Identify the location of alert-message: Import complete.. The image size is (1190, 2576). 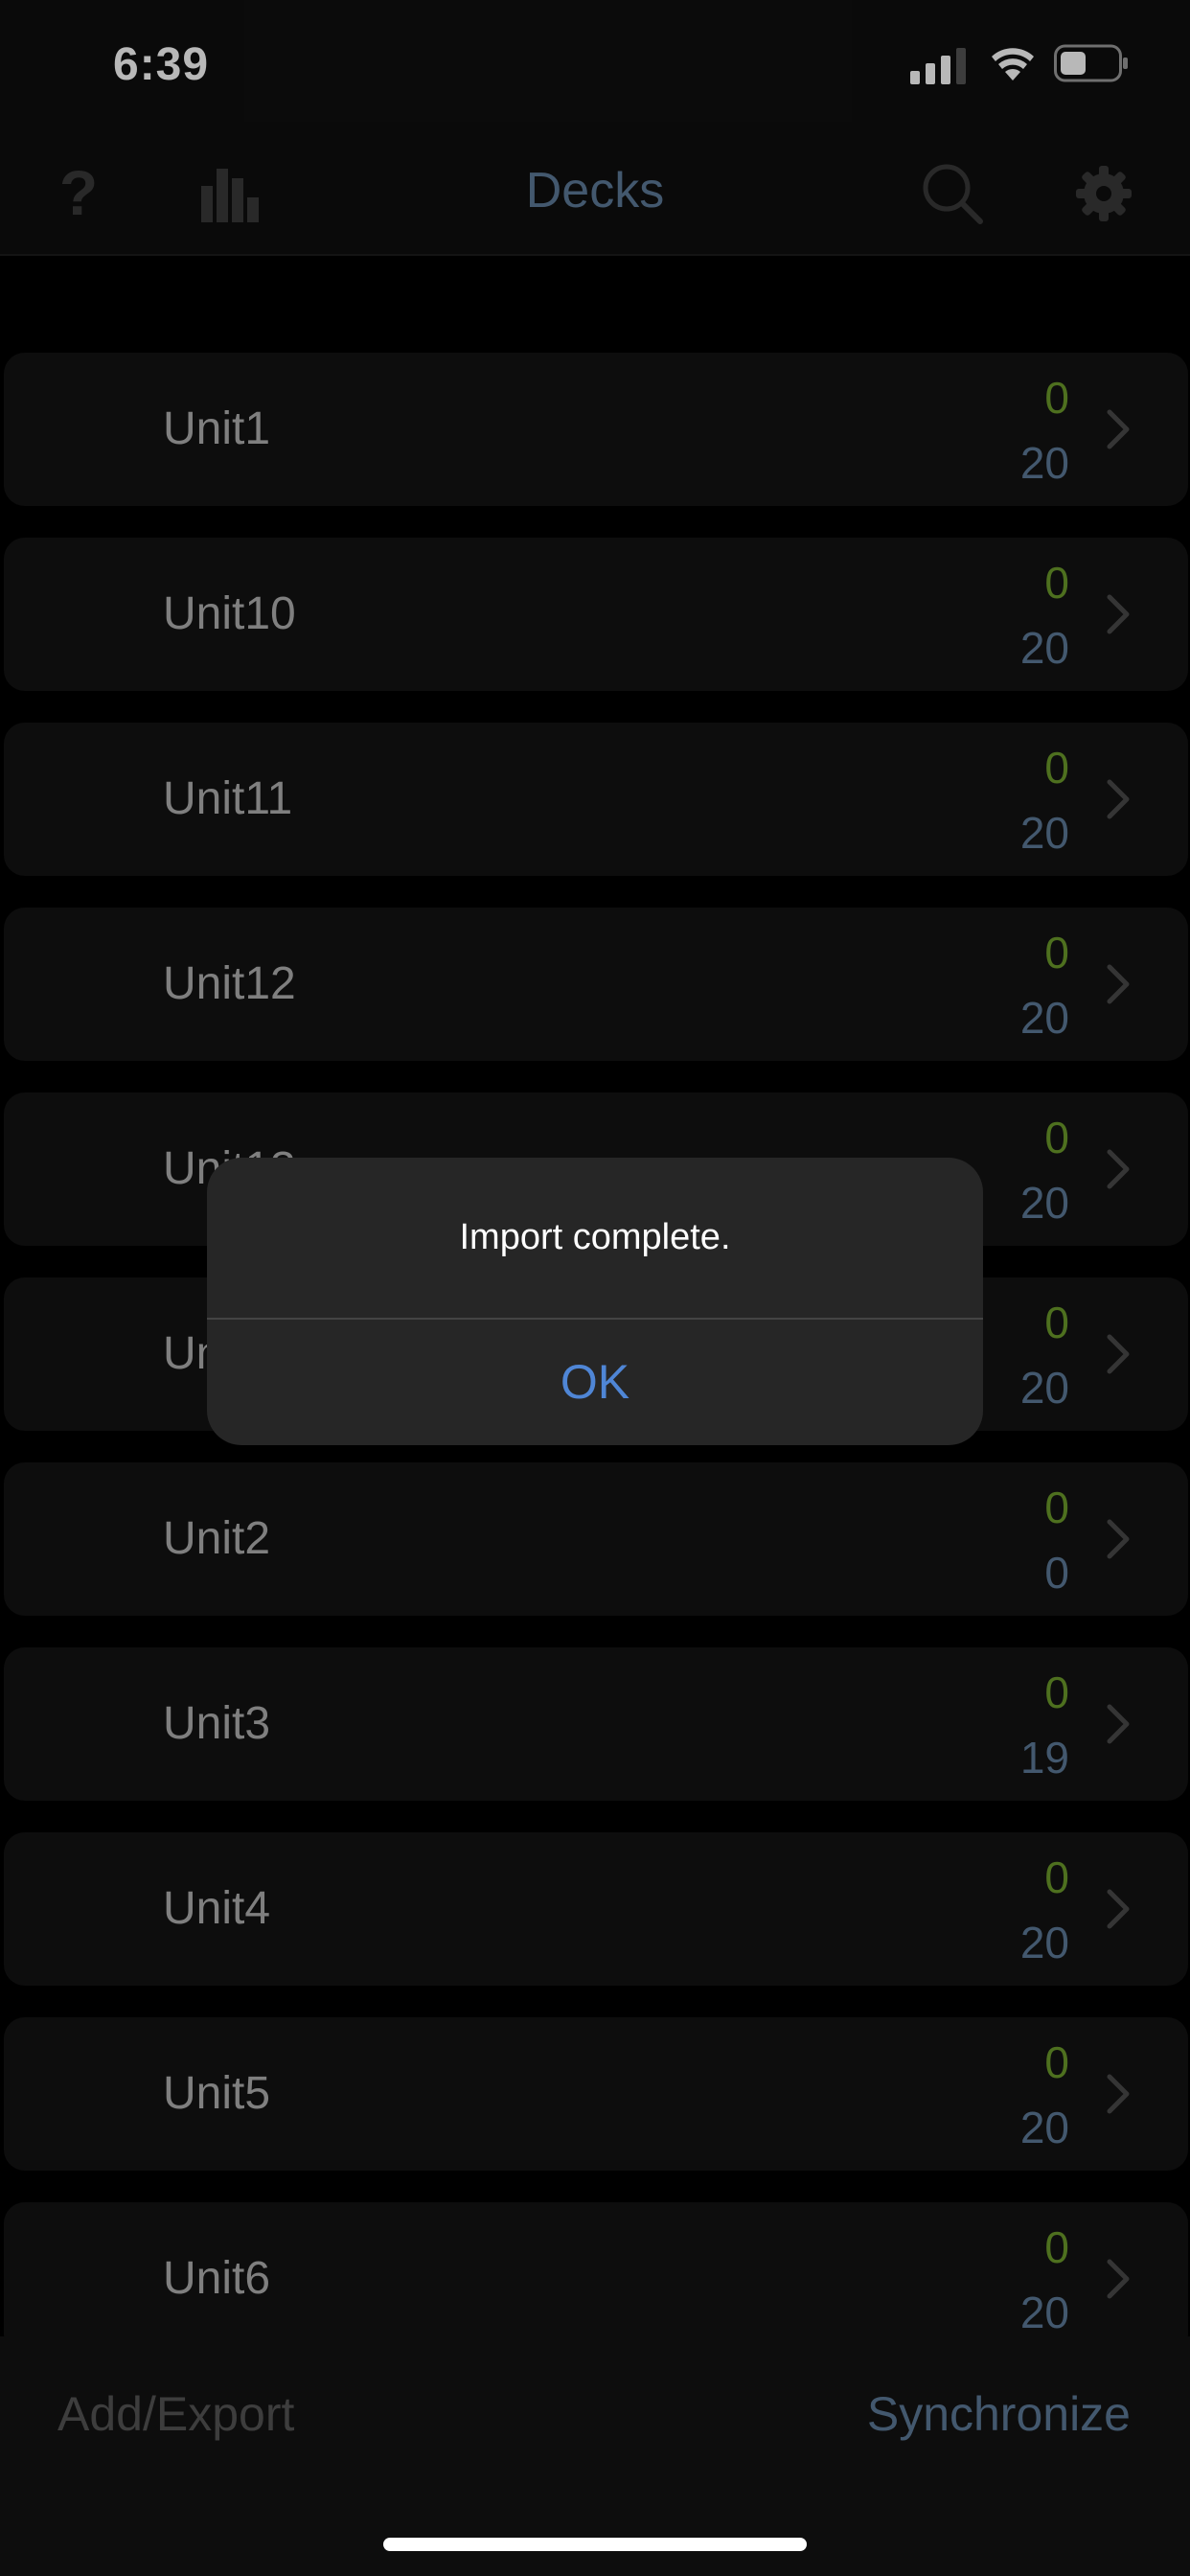
(595, 1237).